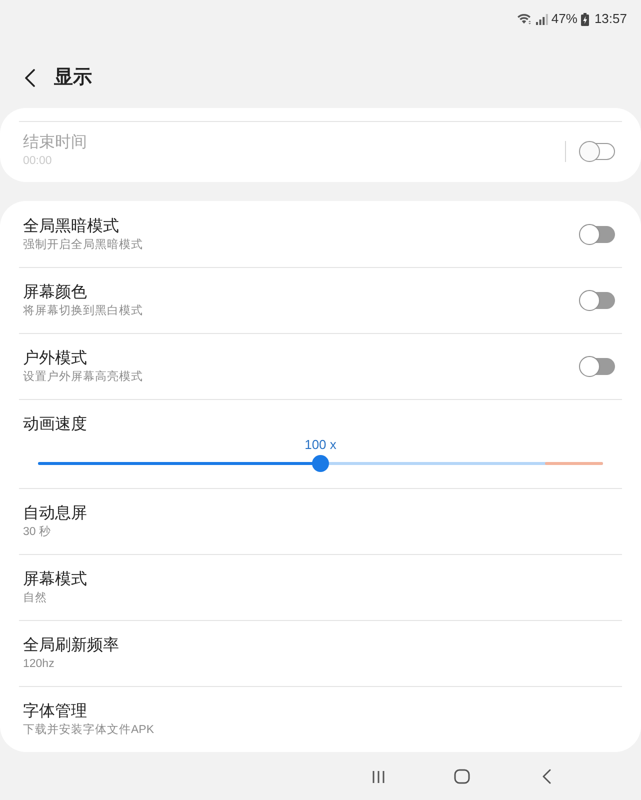 The height and width of the screenshot is (800, 641). Describe the element at coordinates (55, 358) in the screenshot. I see `setting-title: 户外模式` at that location.